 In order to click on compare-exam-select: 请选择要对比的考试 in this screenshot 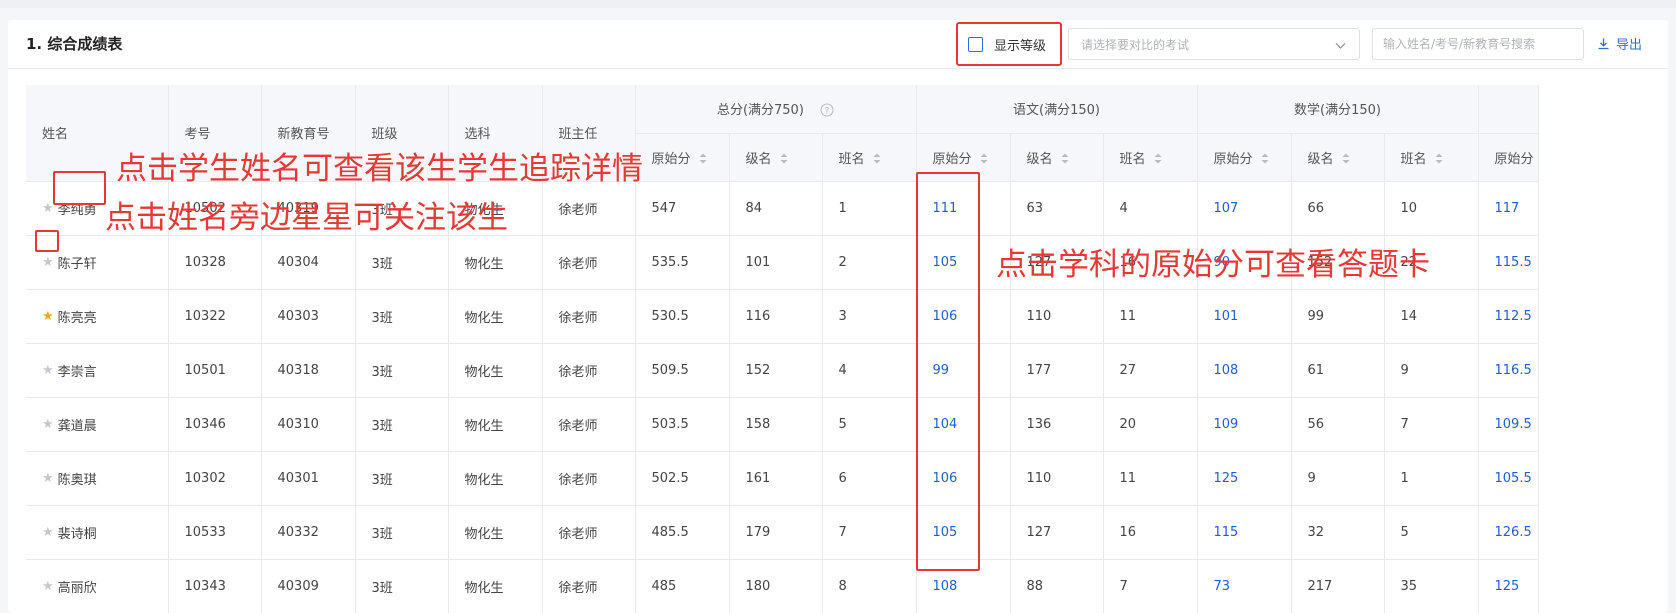, I will do `click(1214, 44)`.